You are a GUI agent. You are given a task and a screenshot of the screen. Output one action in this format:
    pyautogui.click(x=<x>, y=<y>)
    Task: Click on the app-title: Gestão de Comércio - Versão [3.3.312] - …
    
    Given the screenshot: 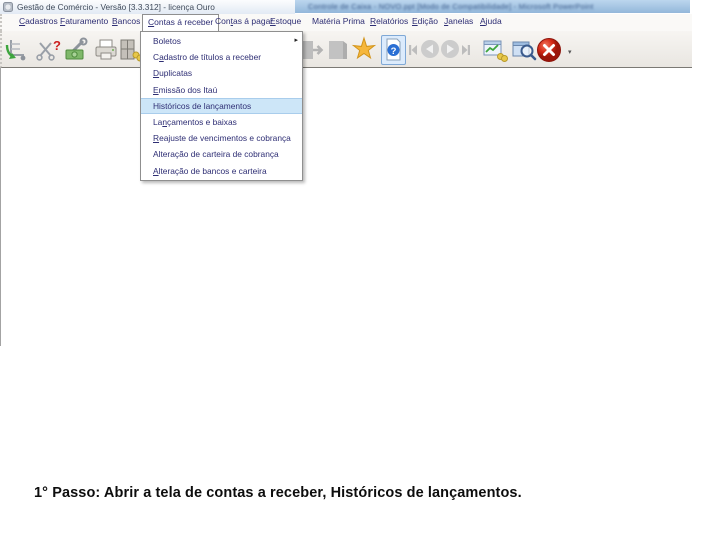 What is the action you would take?
    pyautogui.click(x=116, y=7)
    